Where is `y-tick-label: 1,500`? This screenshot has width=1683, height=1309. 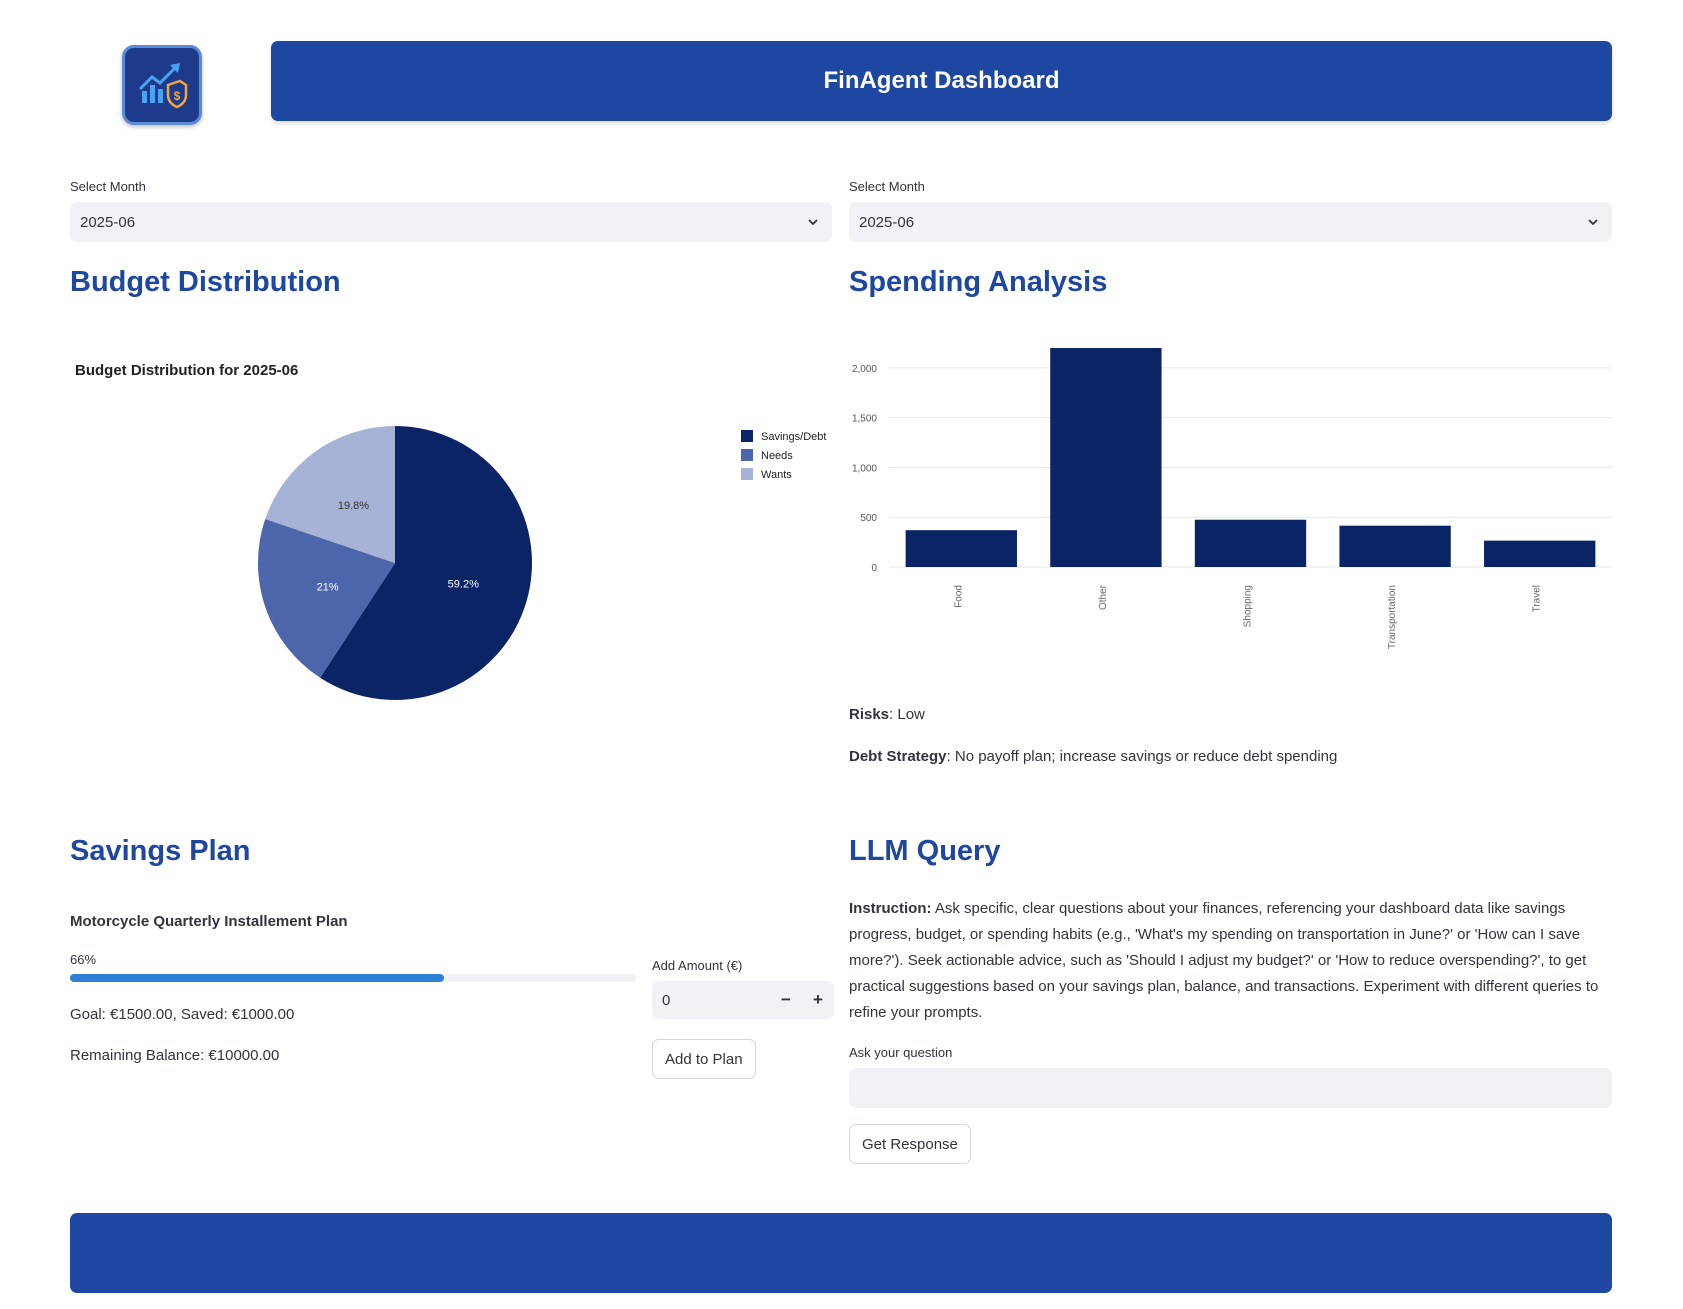 y-tick-label: 1,500 is located at coordinates (864, 419).